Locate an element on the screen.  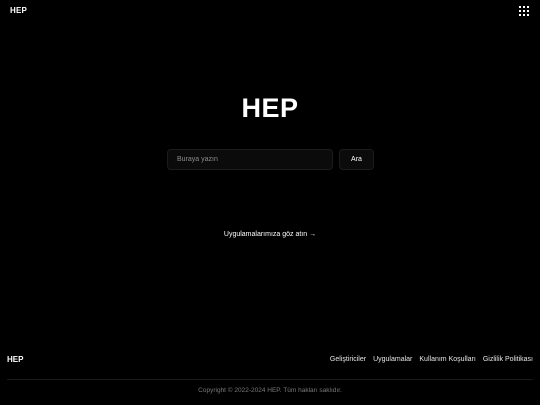
footer-link-privacy: Gizlilik Politikası is located at coordinates (508, 359).